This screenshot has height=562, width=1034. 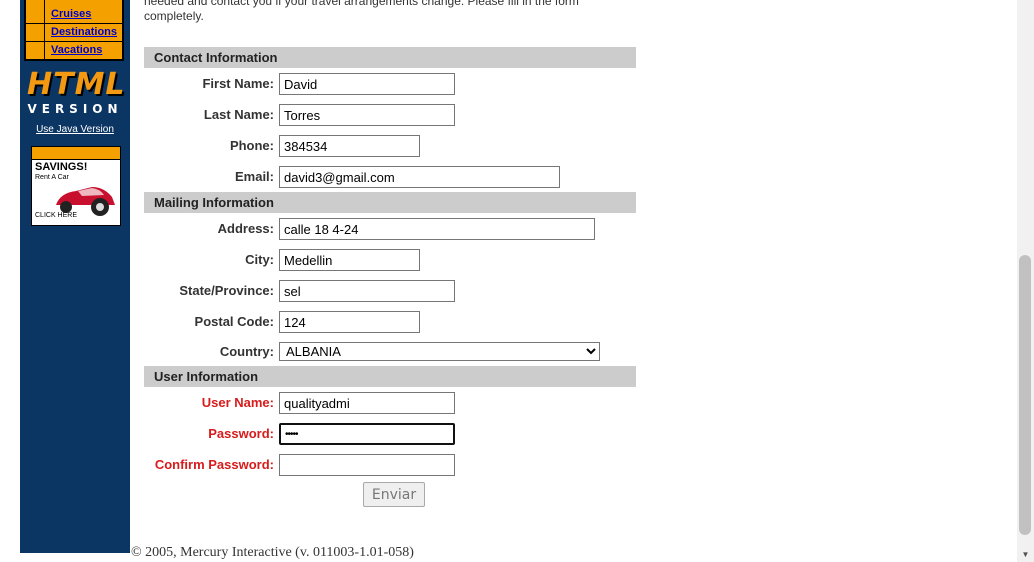 I want to click on nav-link-vacations: Vacations, so click(x=76, y=50).